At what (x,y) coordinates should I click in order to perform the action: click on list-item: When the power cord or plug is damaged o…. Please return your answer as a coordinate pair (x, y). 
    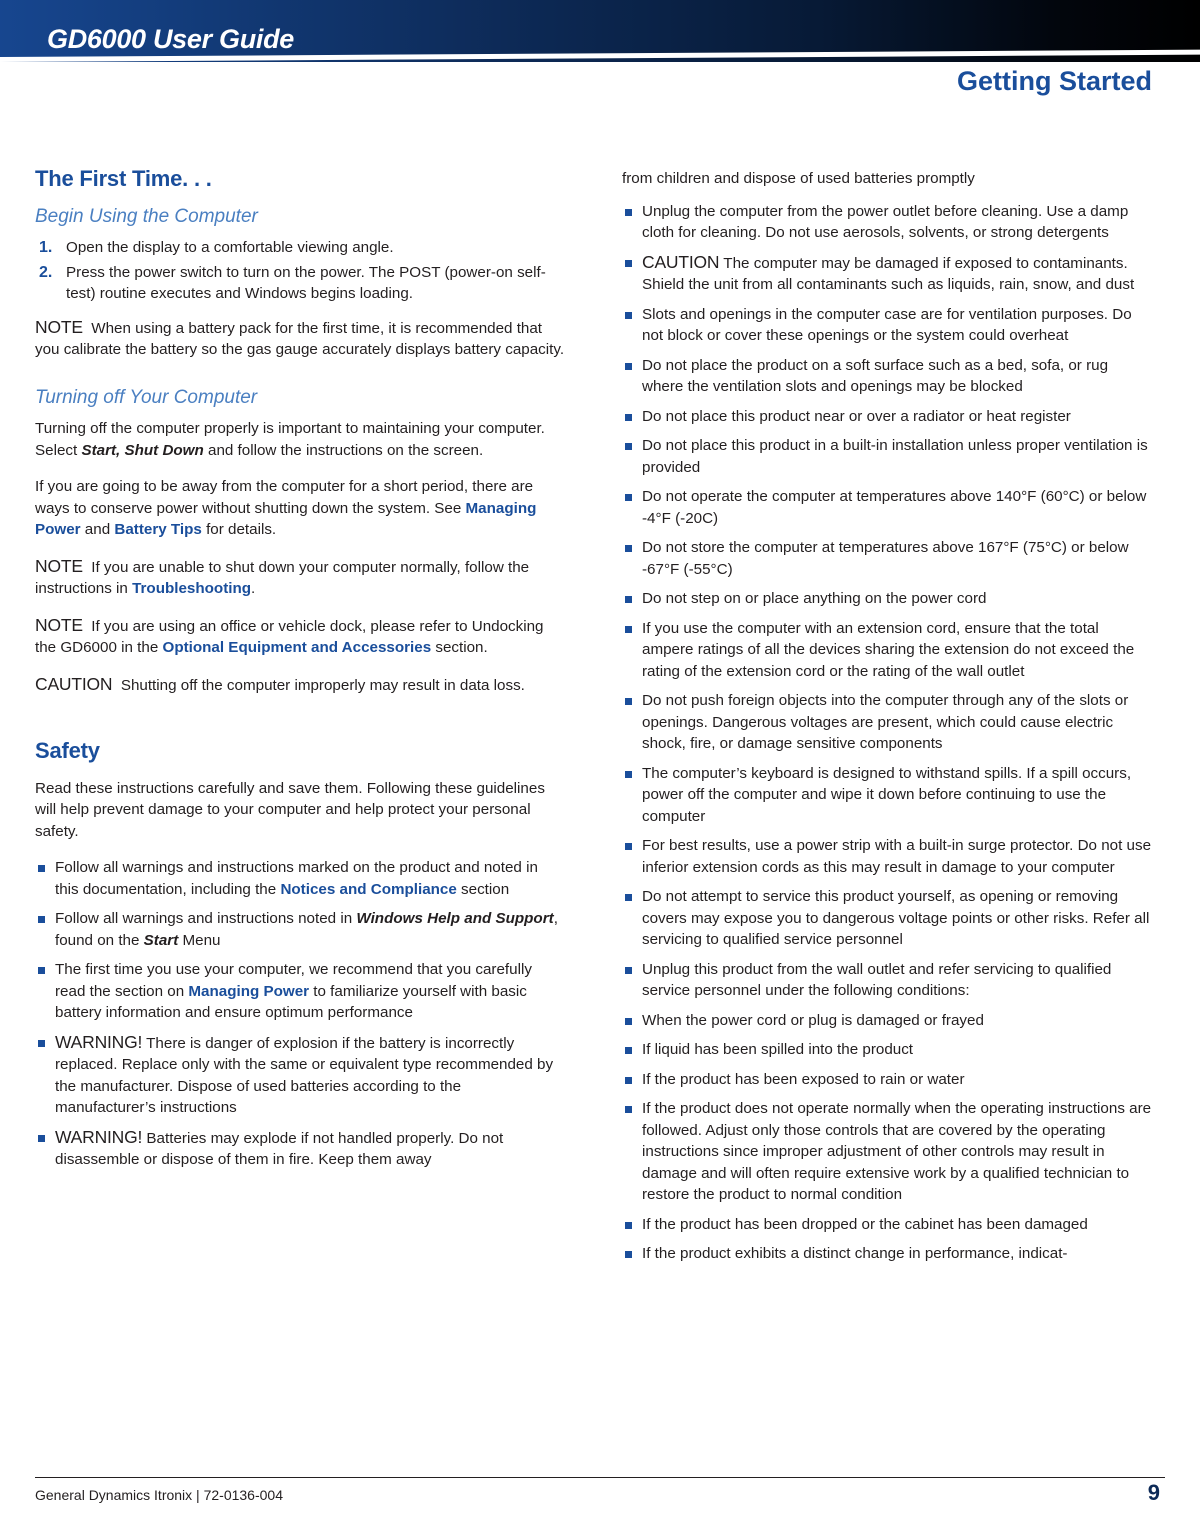
    Looking at the image, I should click on (887, 1021).